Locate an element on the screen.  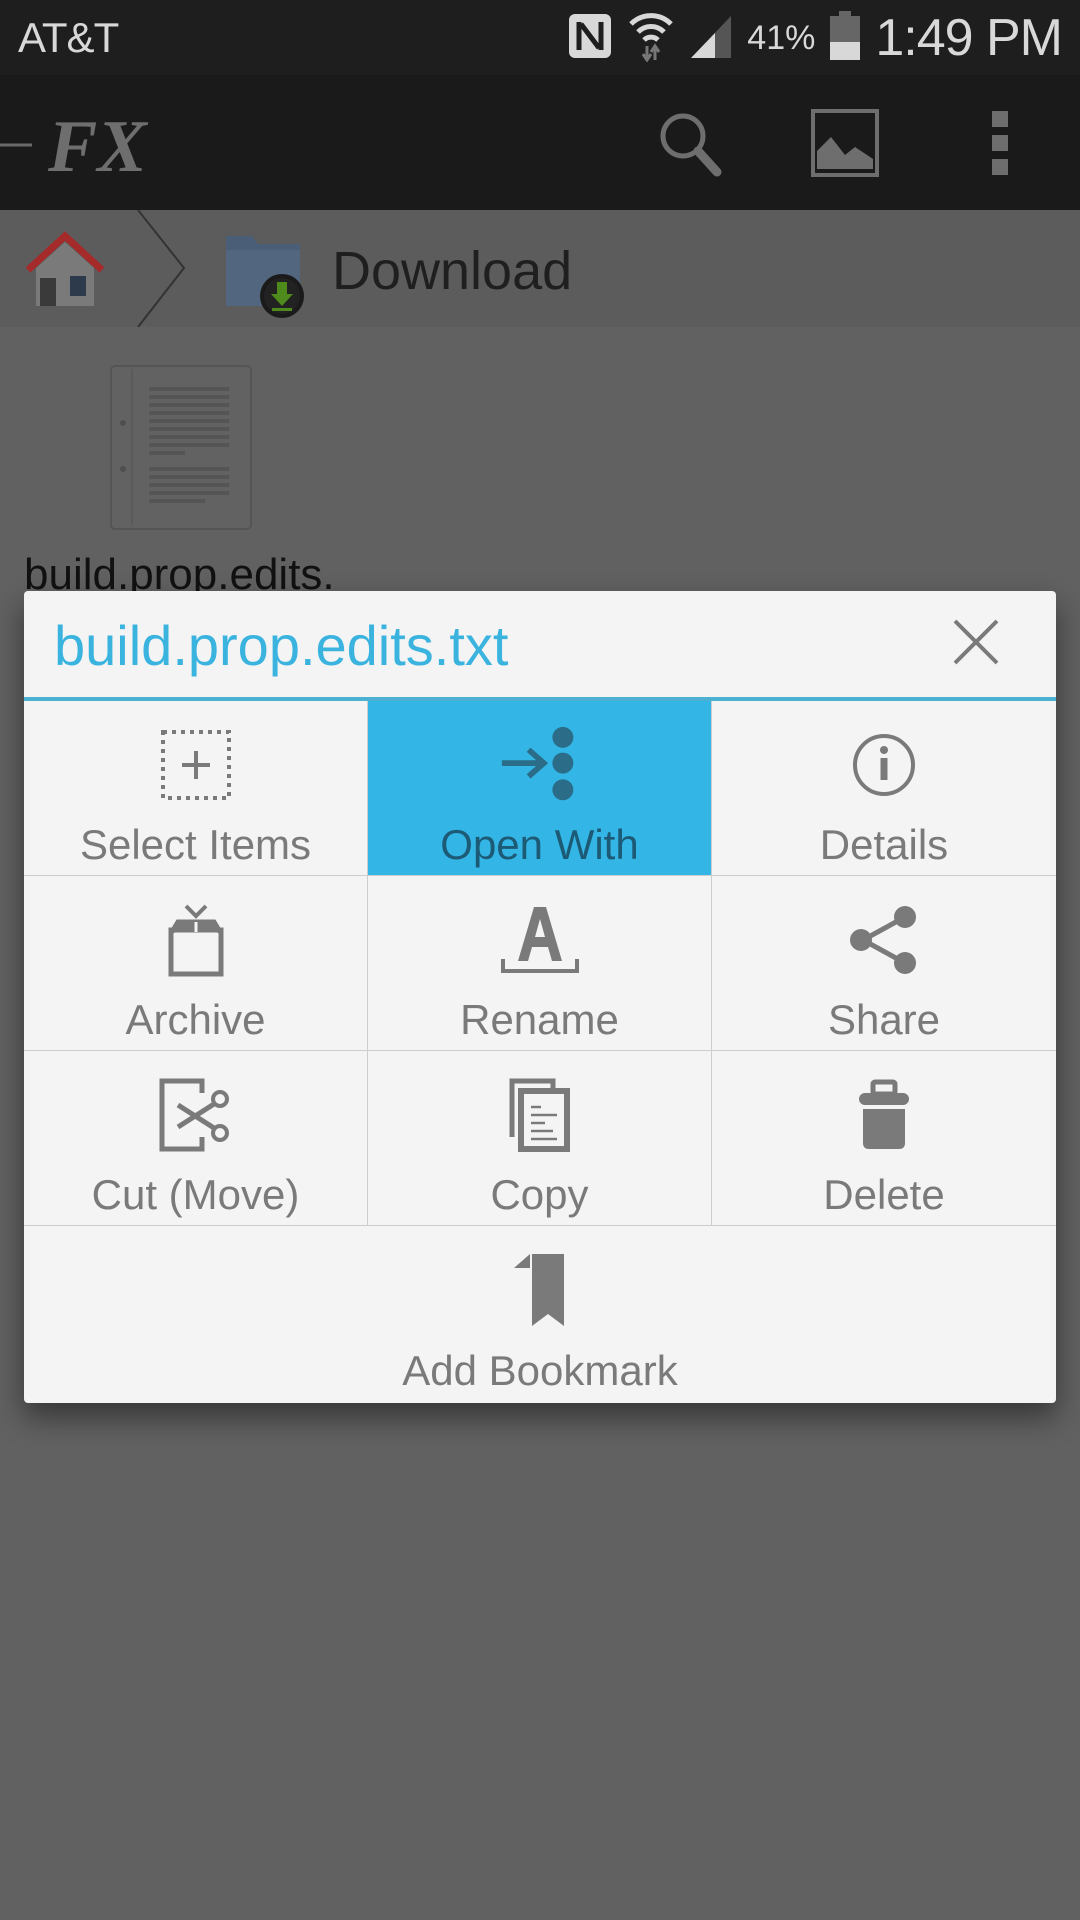
app-toolbar: FX is located at coordinates (540, 142).